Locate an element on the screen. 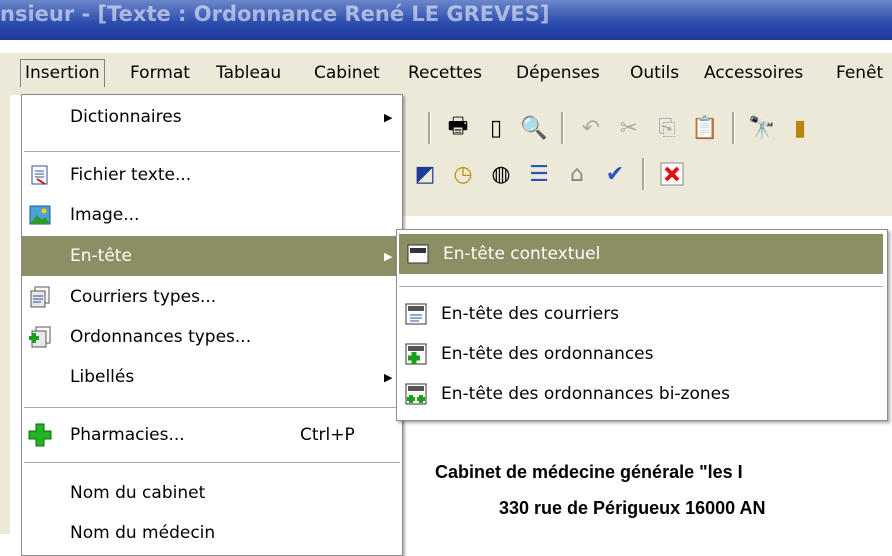  menu-item-shortcut: Ctrl+P is located at coordinates (327, 435).